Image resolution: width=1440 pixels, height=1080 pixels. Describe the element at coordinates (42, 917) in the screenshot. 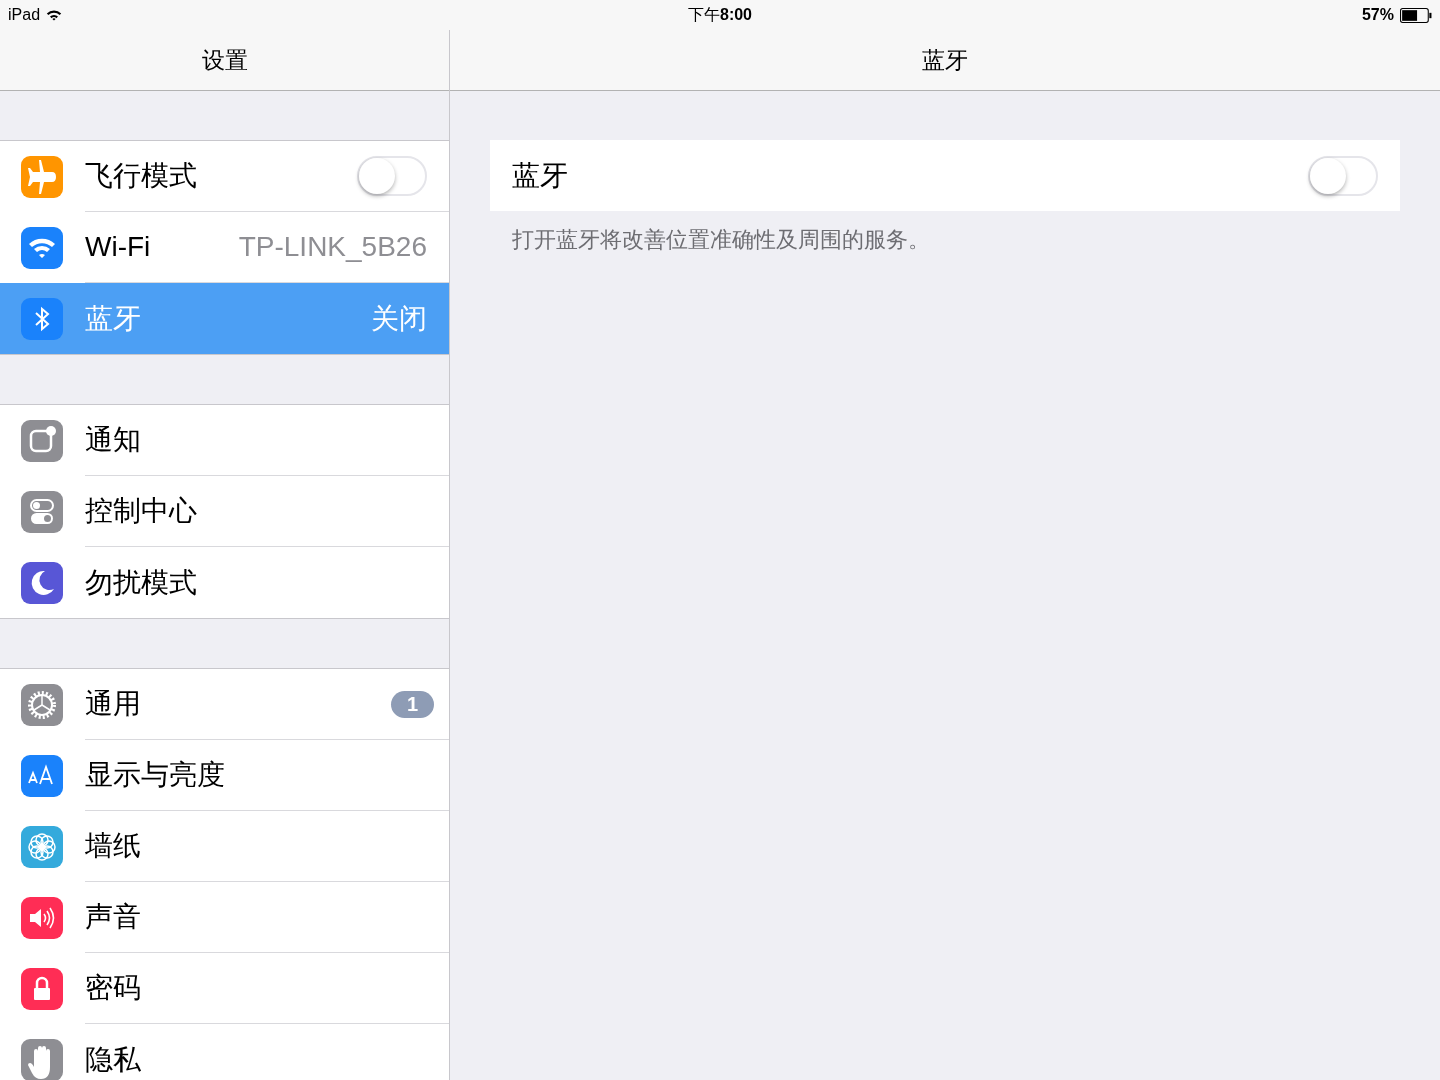

I see `speaker-icon` at that location.